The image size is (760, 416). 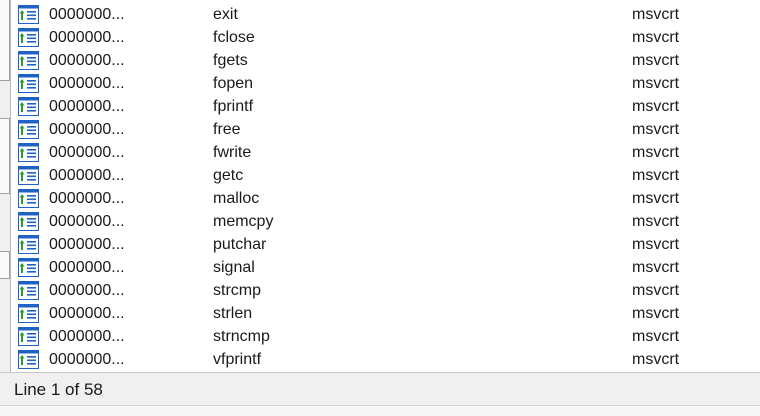 What do you see at coordinates (58, 389) in the screenshot?
I see `line-count-status: Line 1 of 58` at bounding box center [58, 389].